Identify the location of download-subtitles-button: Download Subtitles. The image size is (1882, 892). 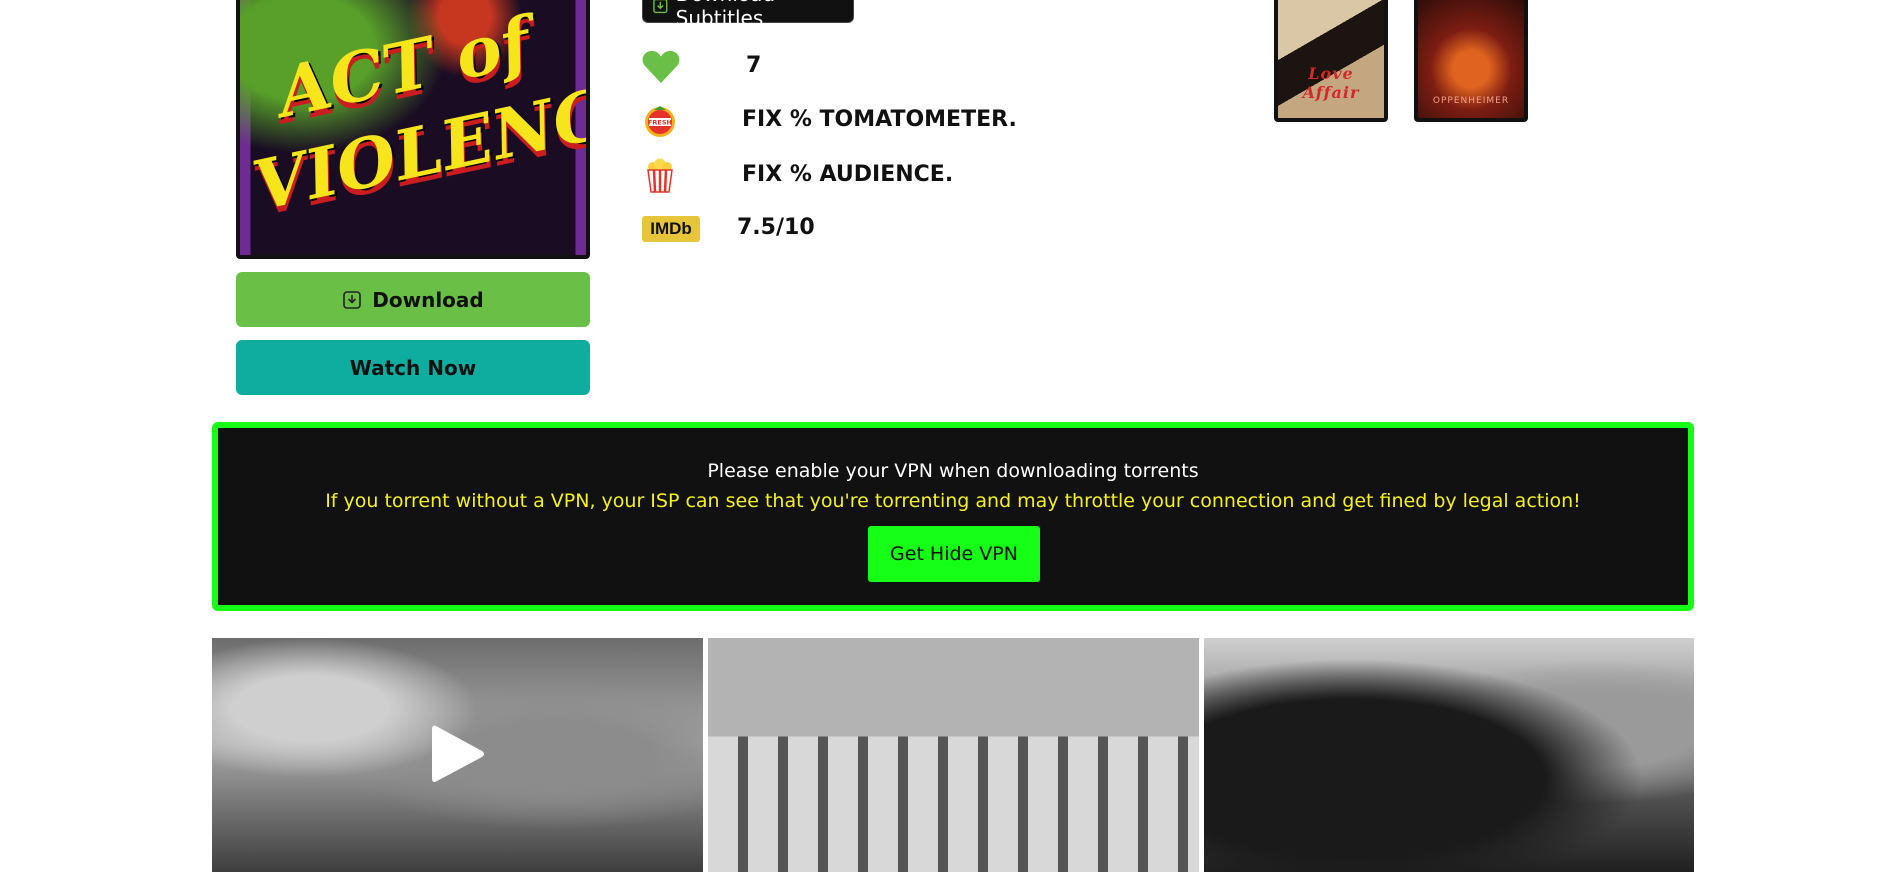
(748, 15).